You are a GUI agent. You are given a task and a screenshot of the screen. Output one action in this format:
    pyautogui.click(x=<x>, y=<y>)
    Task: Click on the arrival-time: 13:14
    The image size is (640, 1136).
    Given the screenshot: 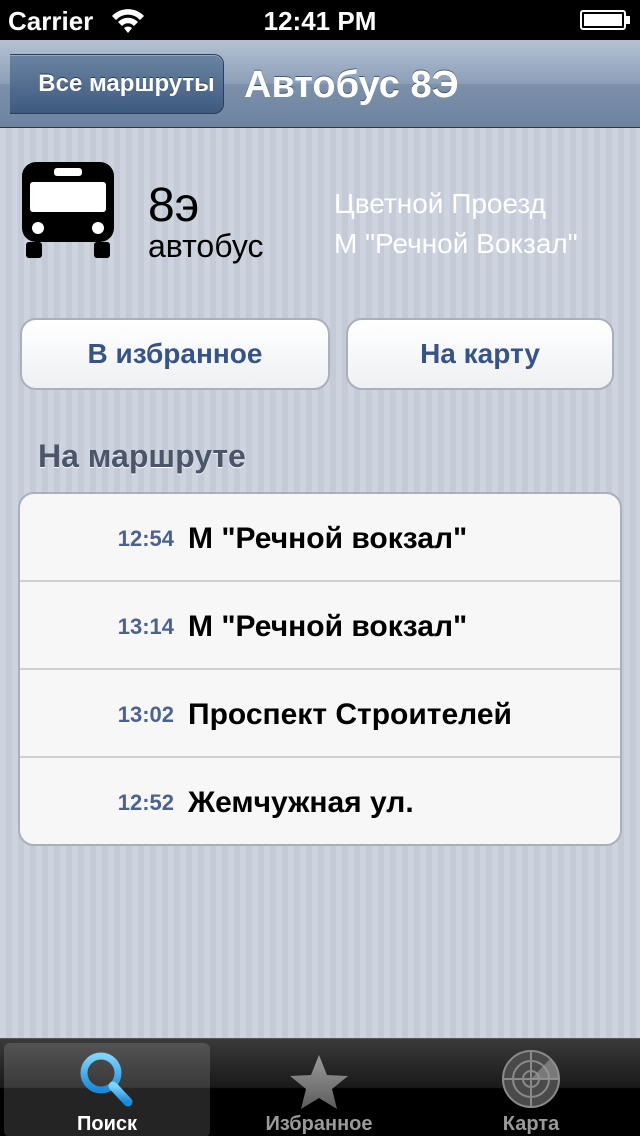 What is the action you would take?
    pyautogui.click(x=145, y=626)
    